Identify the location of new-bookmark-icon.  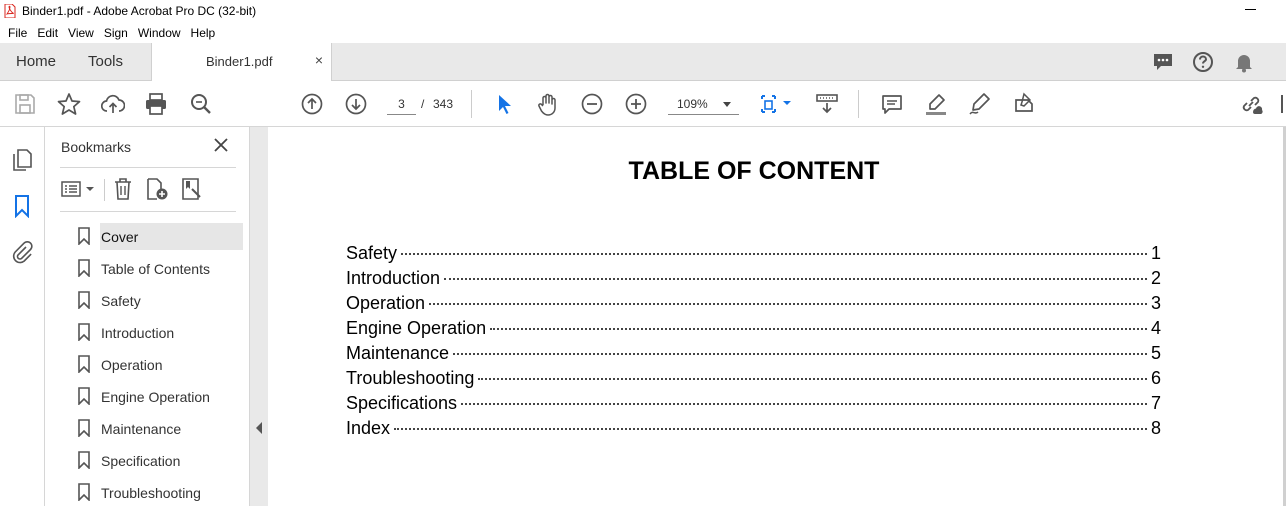
(157, 189).